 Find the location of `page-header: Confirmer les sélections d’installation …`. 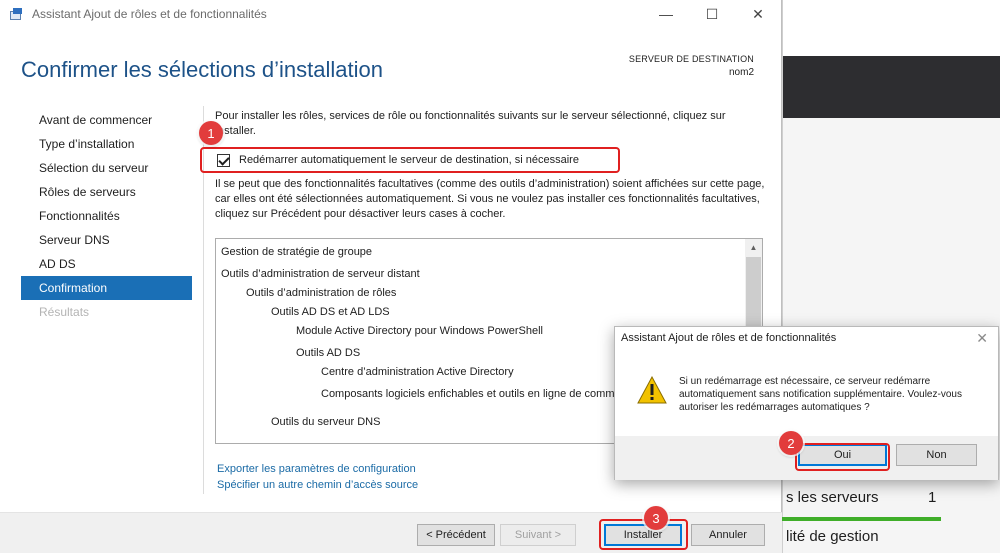

page-header: Confirmer les sélections d’installation … is located at coordinates (390, 64).